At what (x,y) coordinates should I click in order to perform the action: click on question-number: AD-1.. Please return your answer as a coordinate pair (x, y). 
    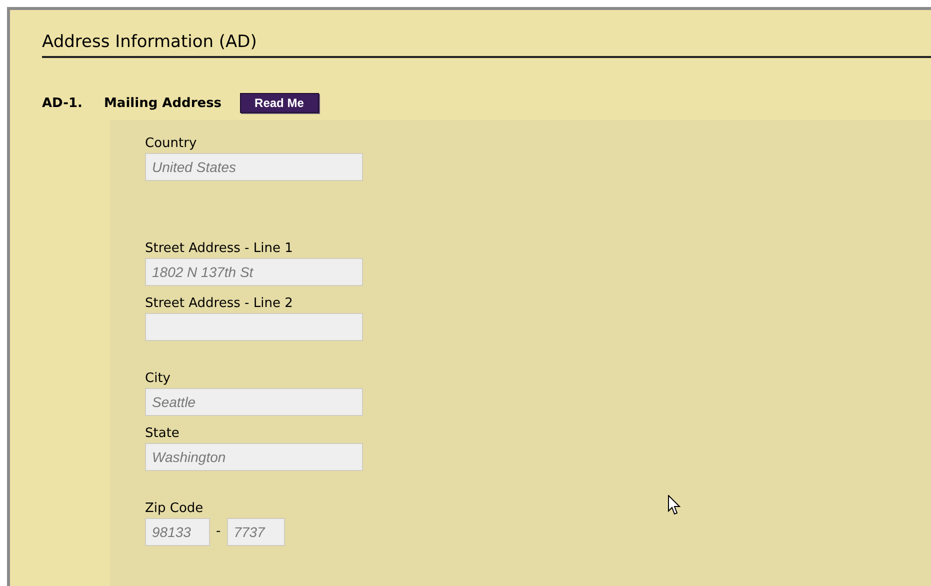
    Looking at the image, I should click on (63, 103).